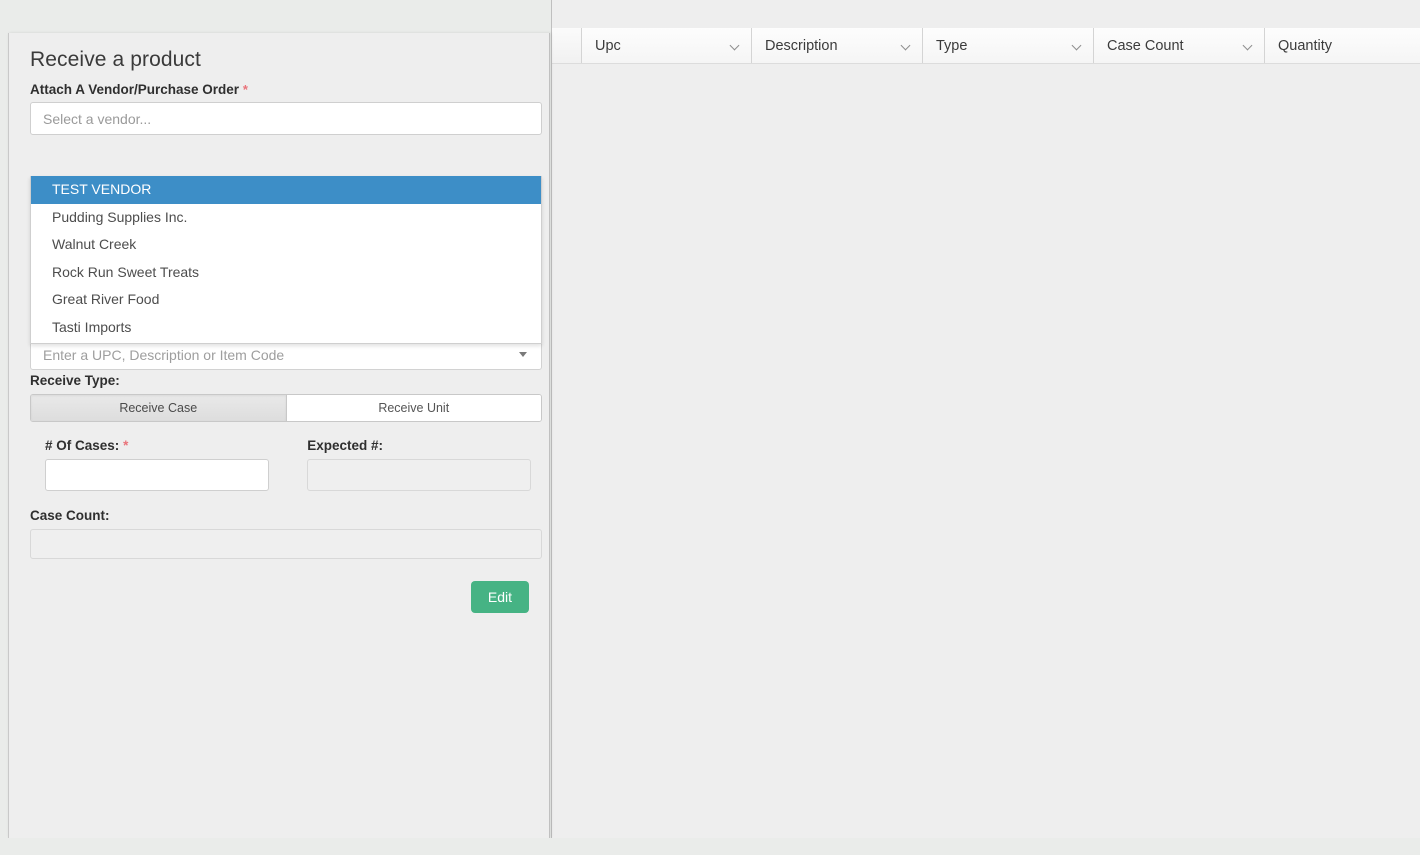 The image size is (1420, 855). What do you see at coordinates (75, 380) in the screenshot?
I see `receive-type-label: Receive Type:` at bounding box center [75, 380].